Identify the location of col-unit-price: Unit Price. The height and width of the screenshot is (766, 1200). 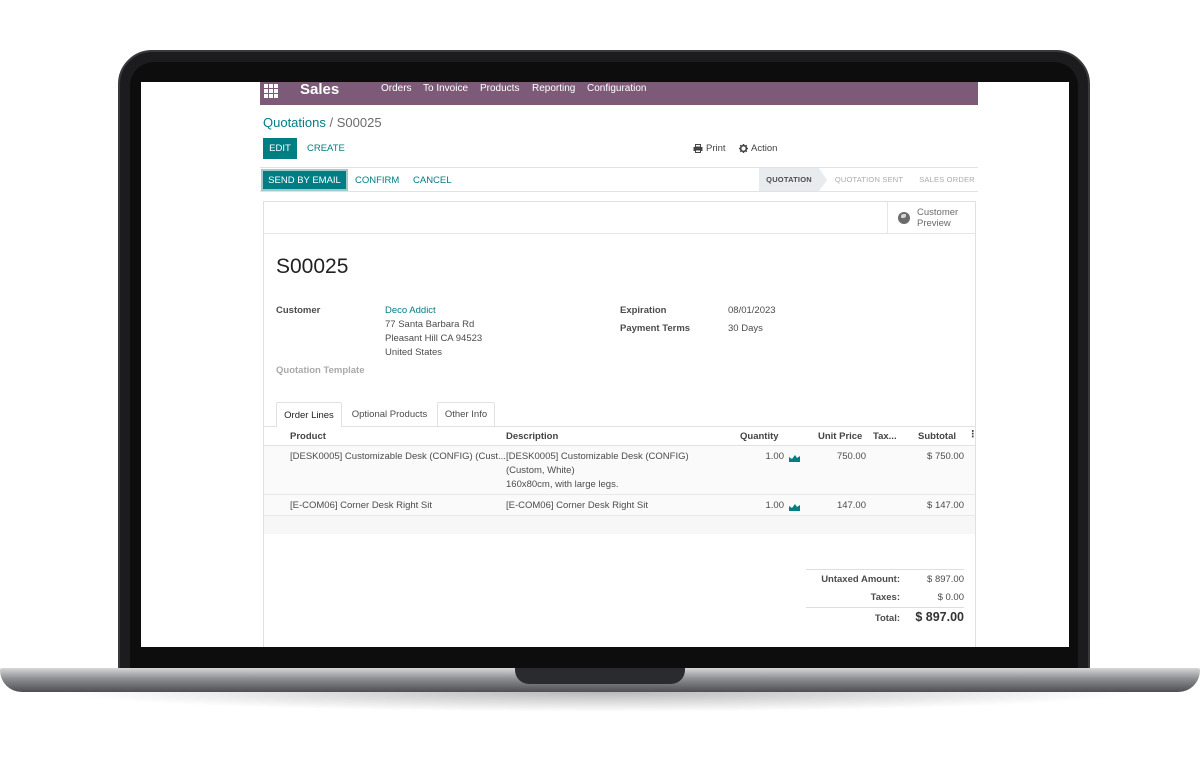
(840, 436).